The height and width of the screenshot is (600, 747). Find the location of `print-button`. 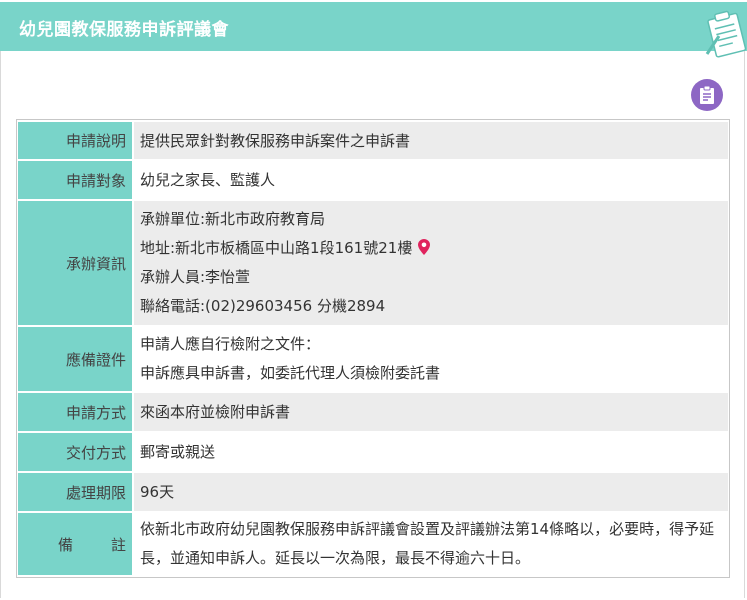

print-button is located at coordinates (707, 95).